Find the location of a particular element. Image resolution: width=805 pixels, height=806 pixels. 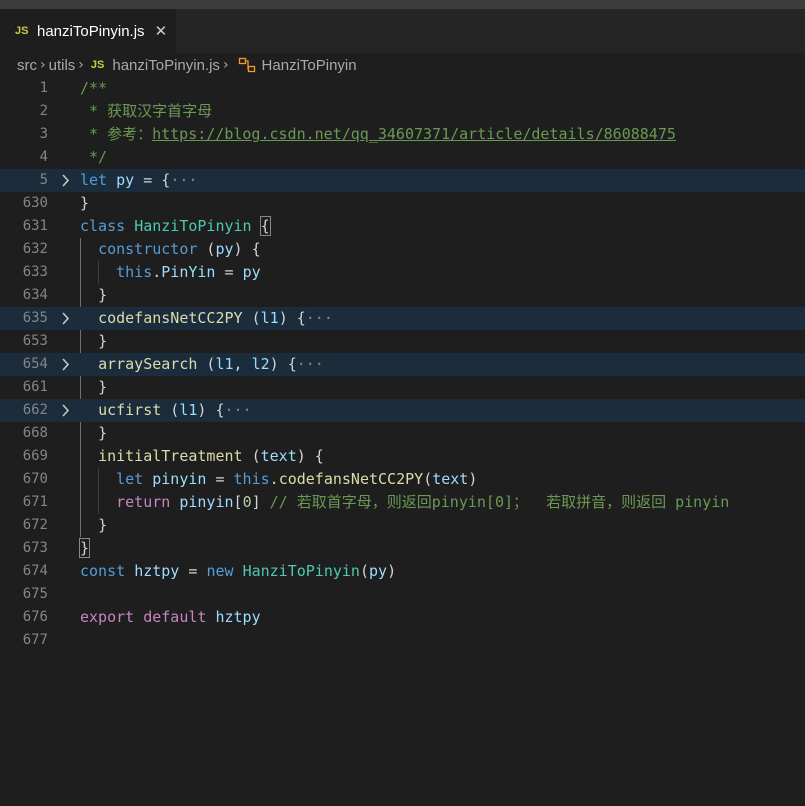

tab-hanzitopinyin-js: JS hanziToPinyin.js ✕ is located at coordinates (88, 31).